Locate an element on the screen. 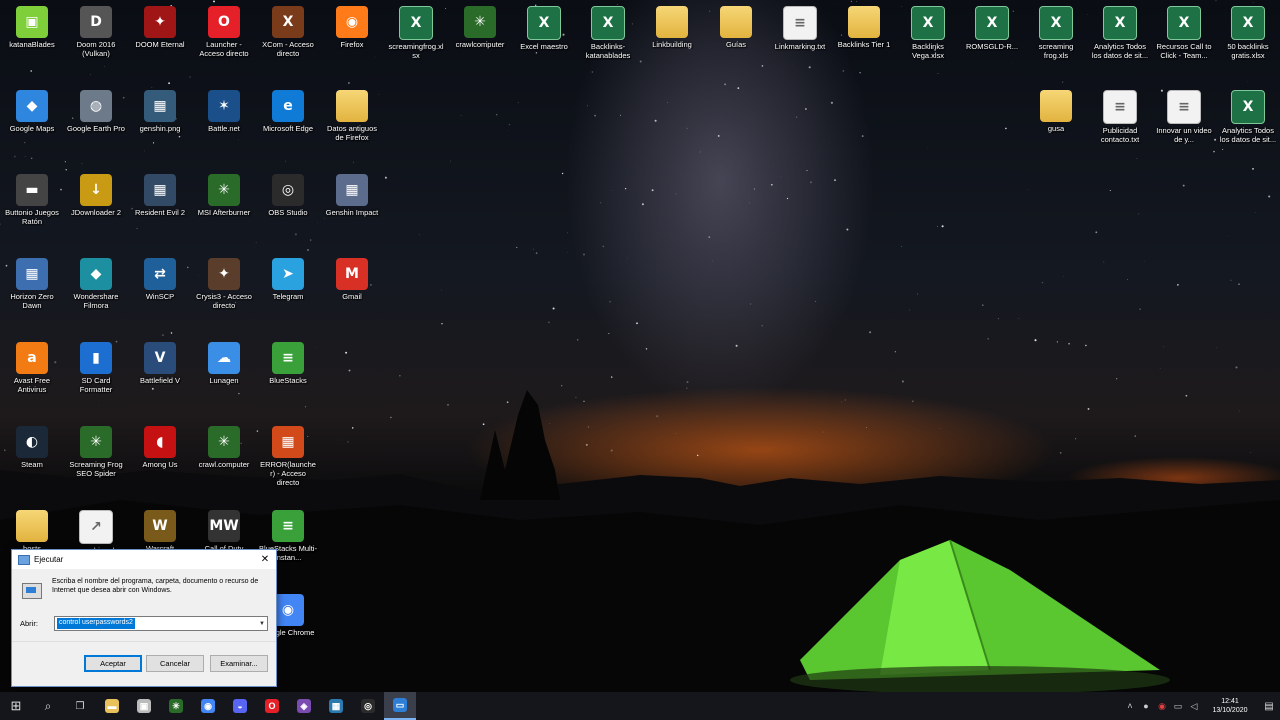 Image resolution: width=1280 pixels, height=720 pixels. app-icon: ↓ is located at coordinates (96, 190).